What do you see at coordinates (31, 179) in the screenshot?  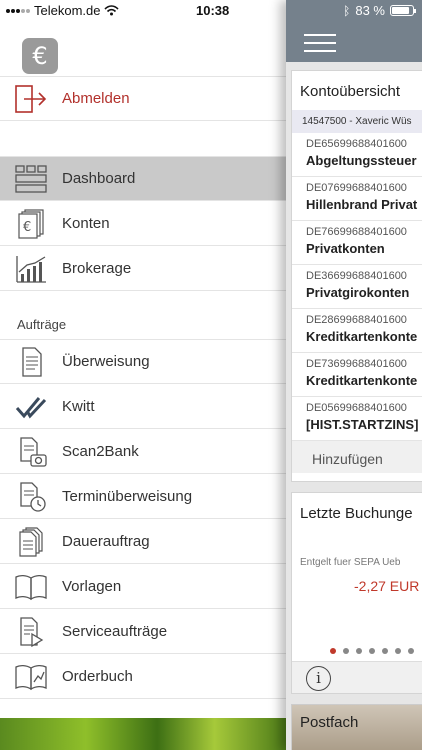 I see `dashboard-grid-icon` at bounding box center [31, 179].